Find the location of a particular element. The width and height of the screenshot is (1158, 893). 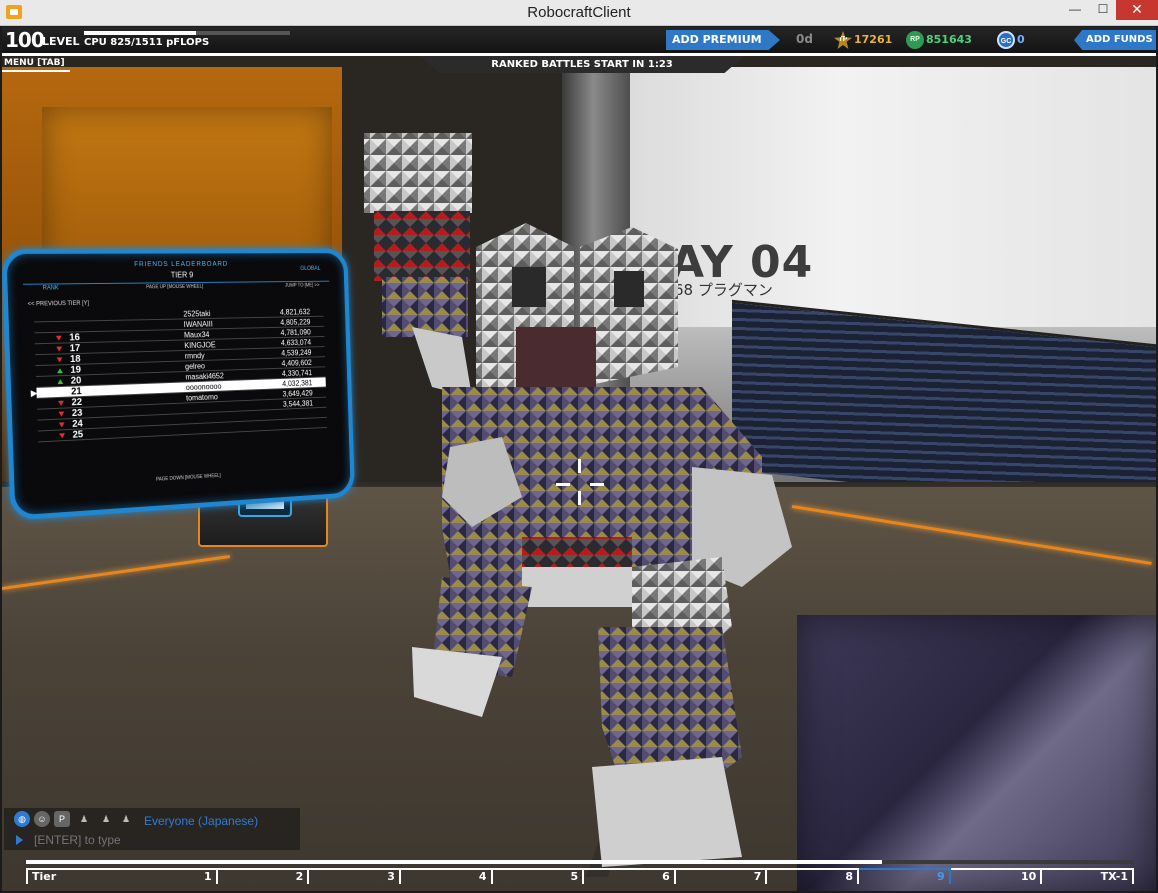

rank-column-header: RANK is located at coordinates (50, 288).